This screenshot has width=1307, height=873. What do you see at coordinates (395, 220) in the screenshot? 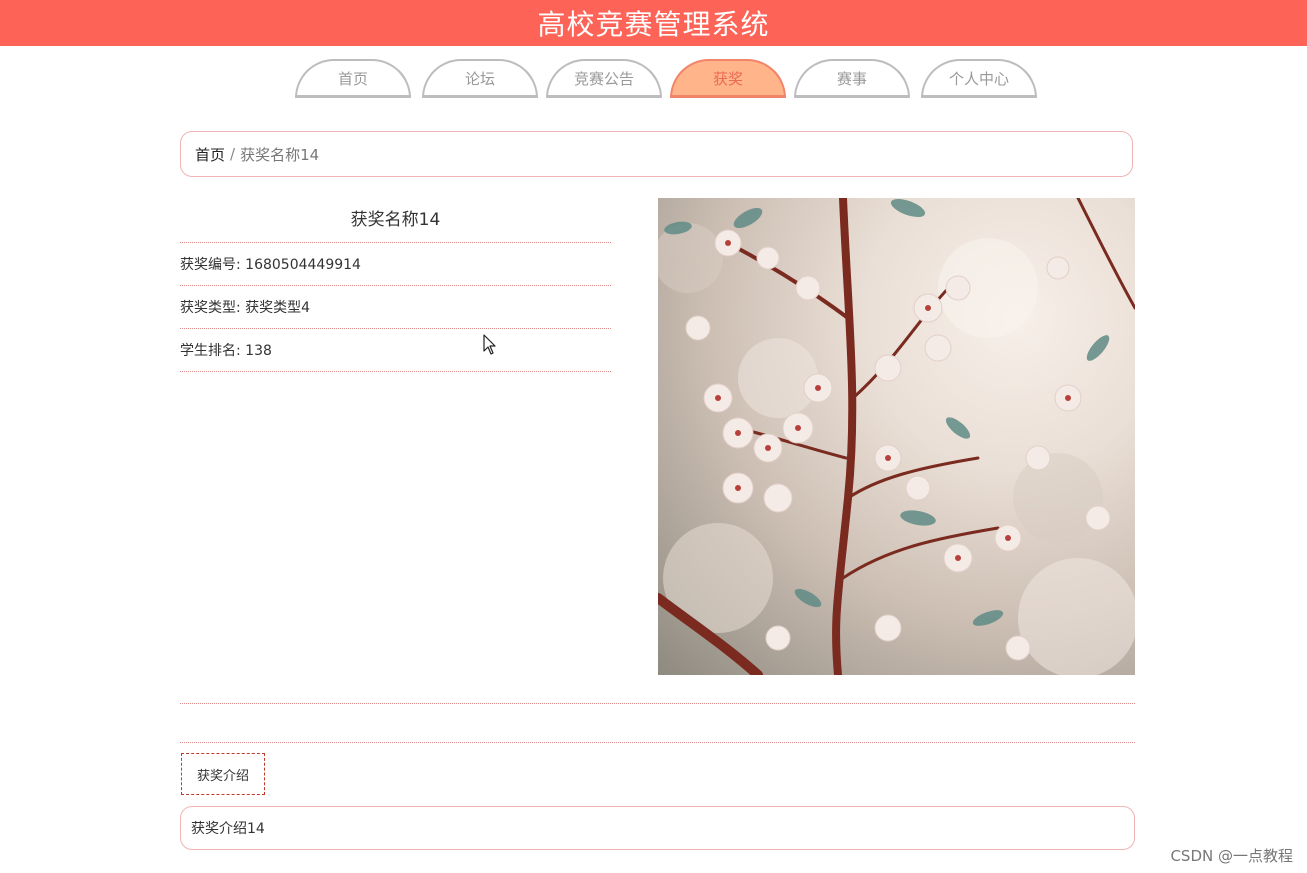
I see `award-name: 获奖名称14` at bounding box center [395, 220].